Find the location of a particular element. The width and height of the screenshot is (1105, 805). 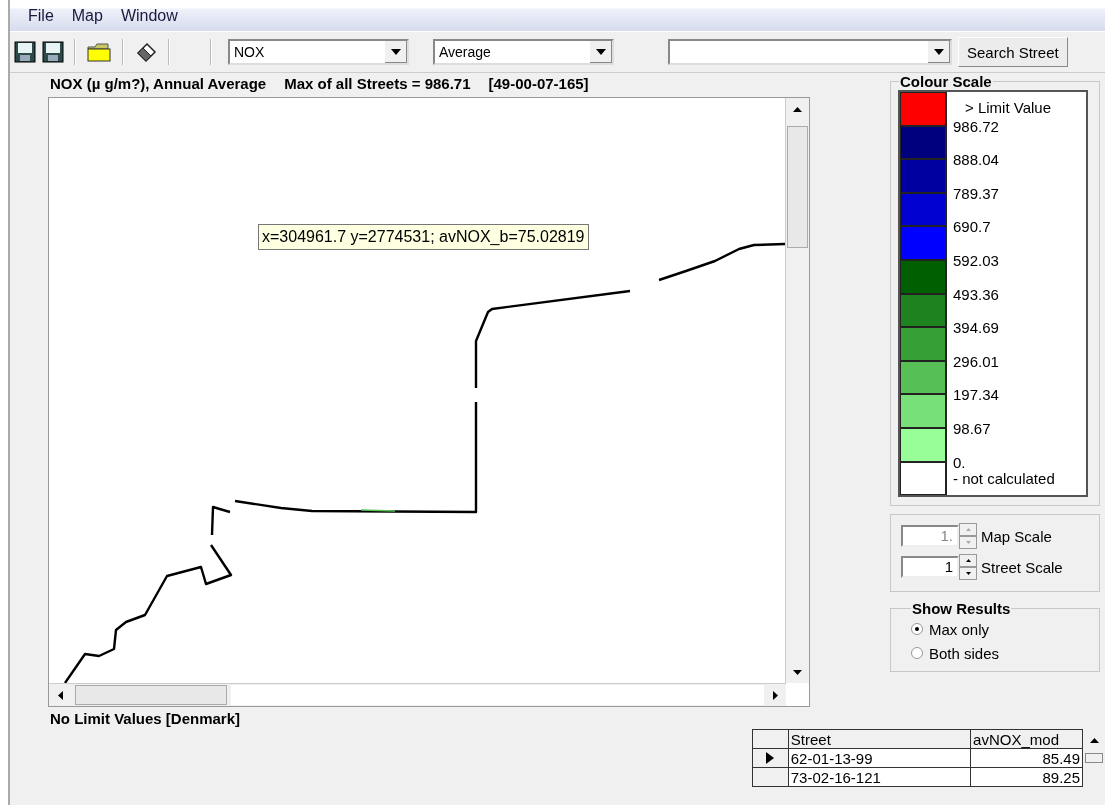

scale-label: 197.34 is located at coordinates (976, 395).